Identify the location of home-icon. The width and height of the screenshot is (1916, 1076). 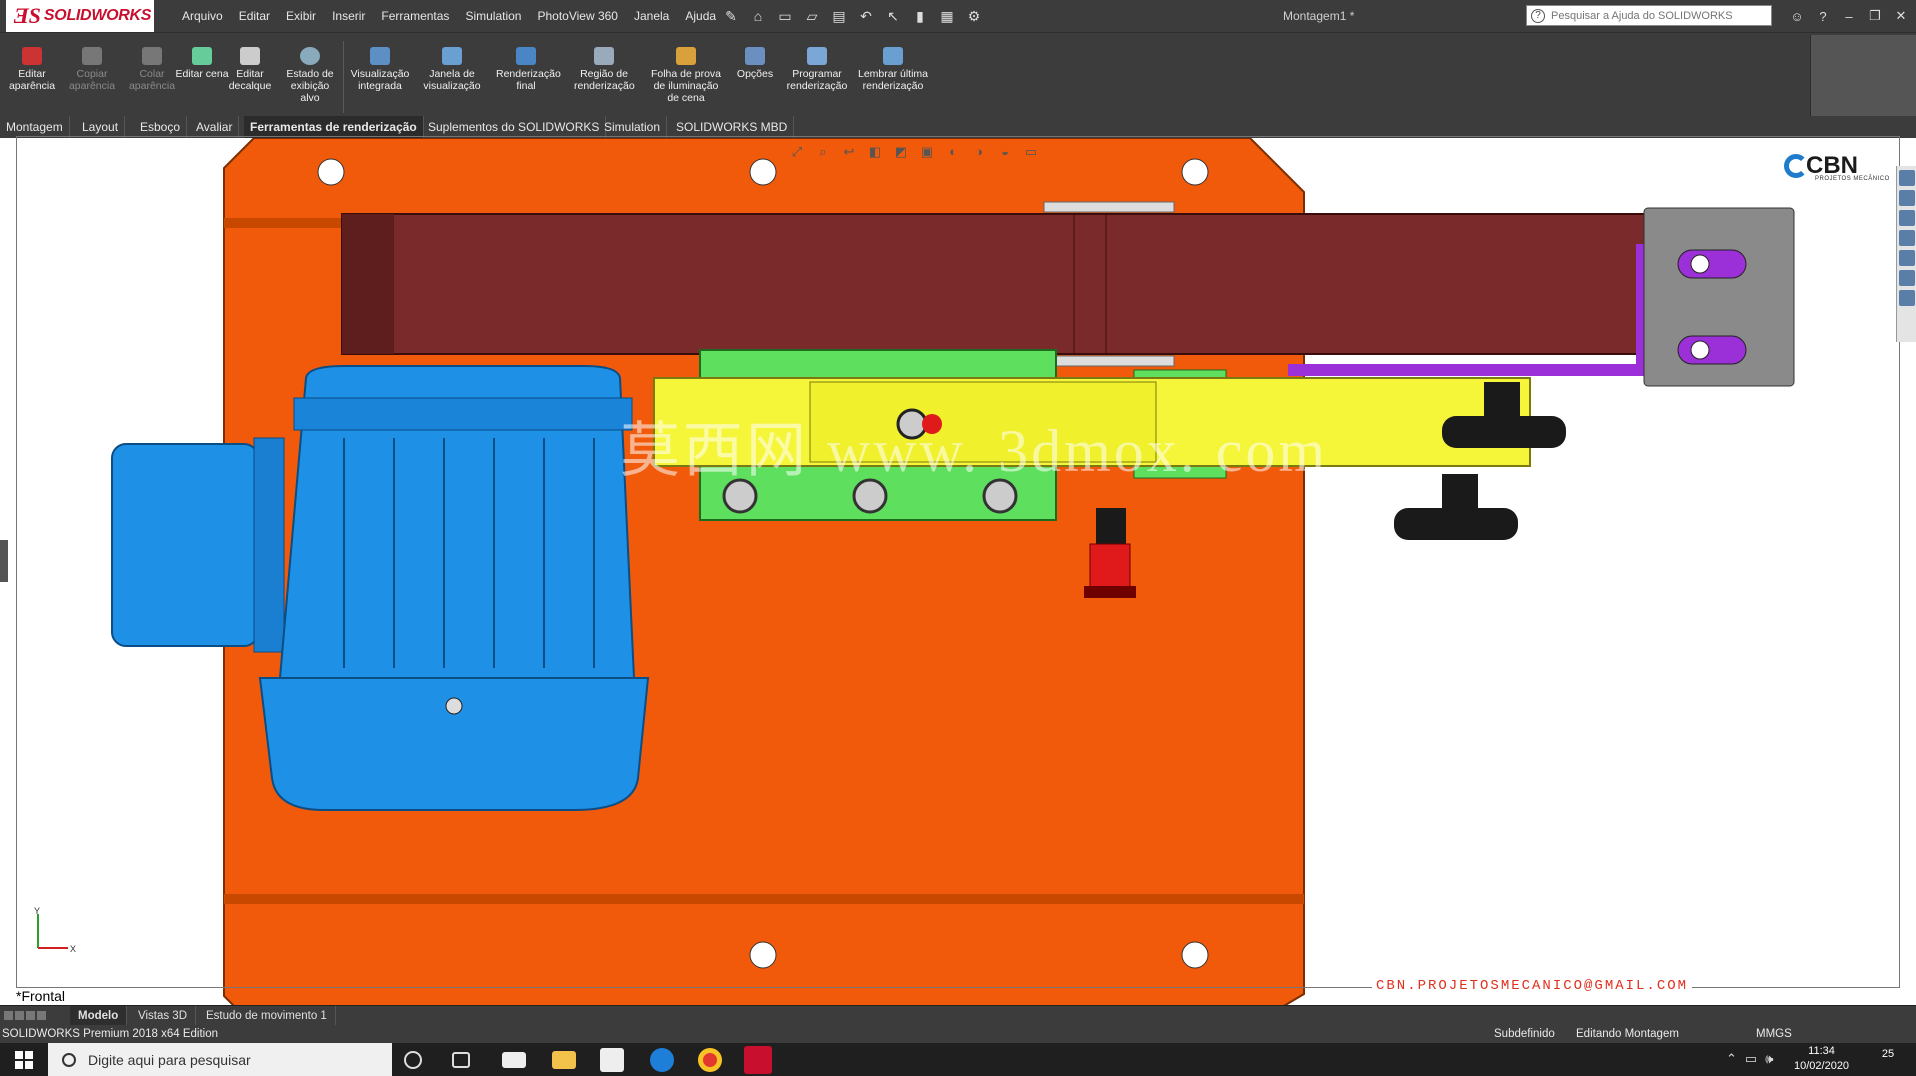
(1907, 178).